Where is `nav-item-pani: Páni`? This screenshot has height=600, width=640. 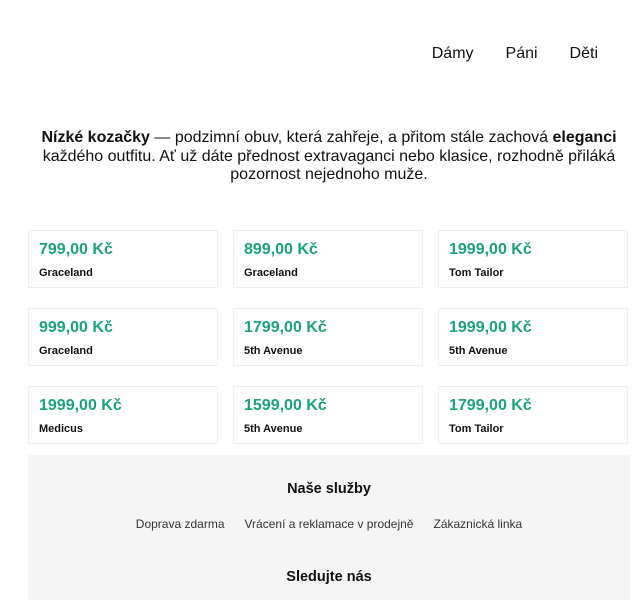
nav-item-pani: Páni is located at coordinates (522, 54).